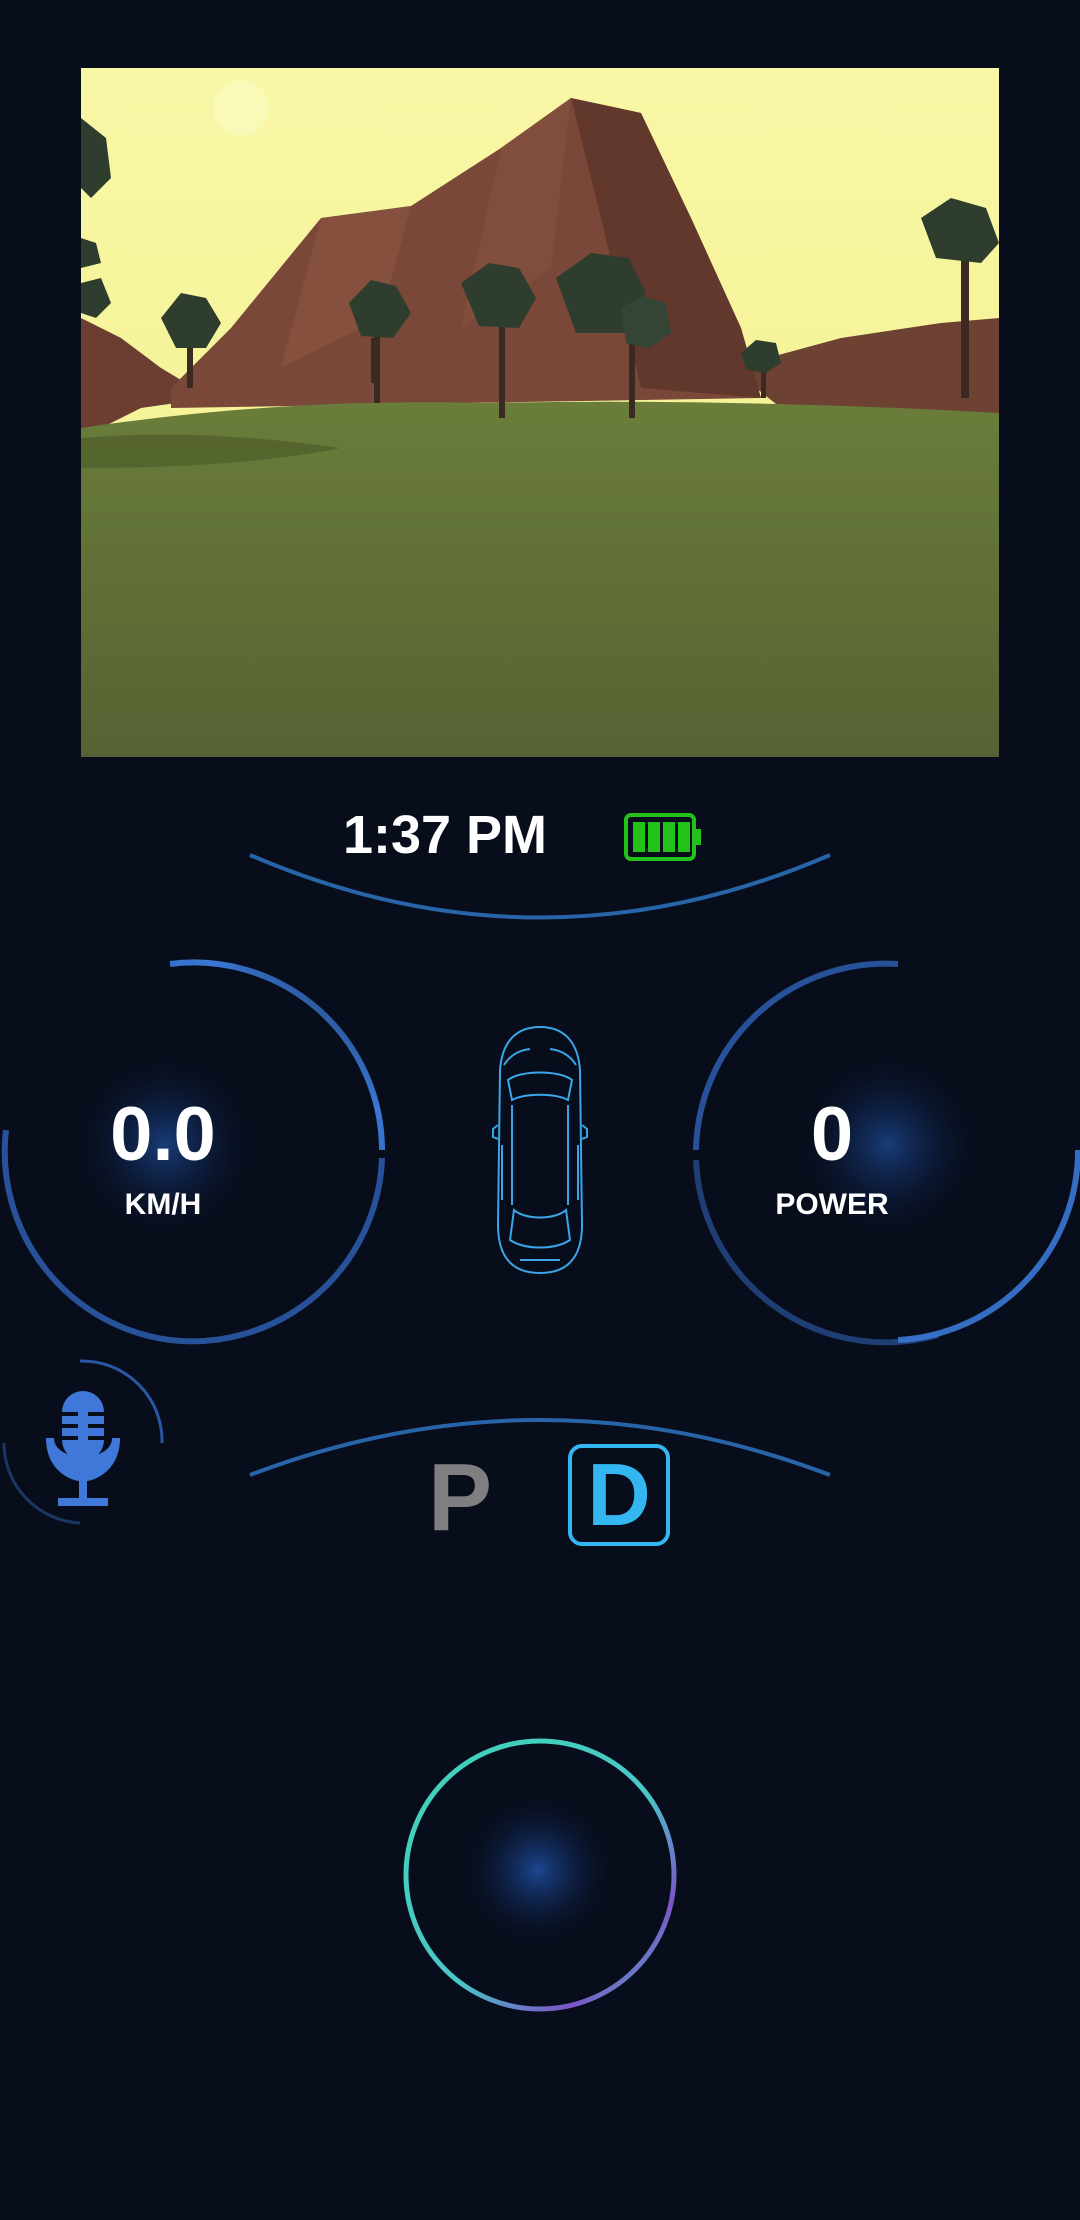  I want to click on speed-value: 0.0, so click(163, 1134).